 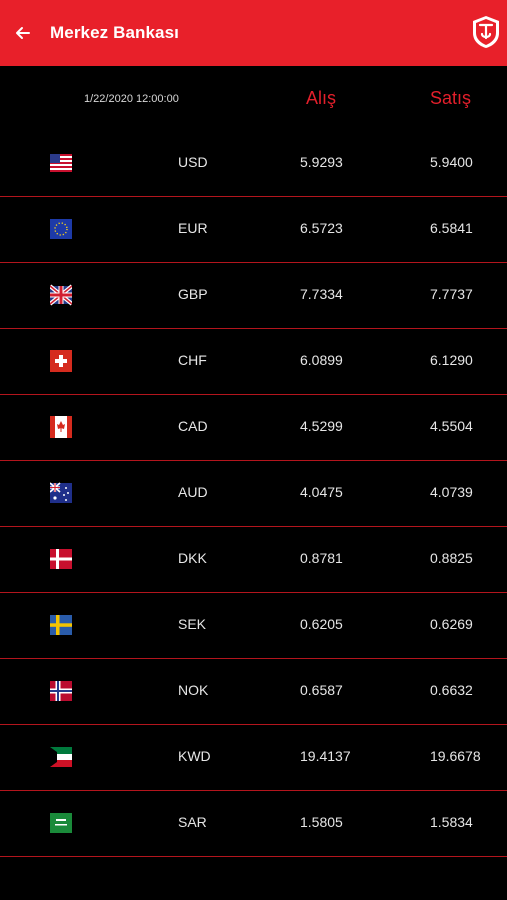 I want to click on usd-flag-icon, so click(x=61, y=163).